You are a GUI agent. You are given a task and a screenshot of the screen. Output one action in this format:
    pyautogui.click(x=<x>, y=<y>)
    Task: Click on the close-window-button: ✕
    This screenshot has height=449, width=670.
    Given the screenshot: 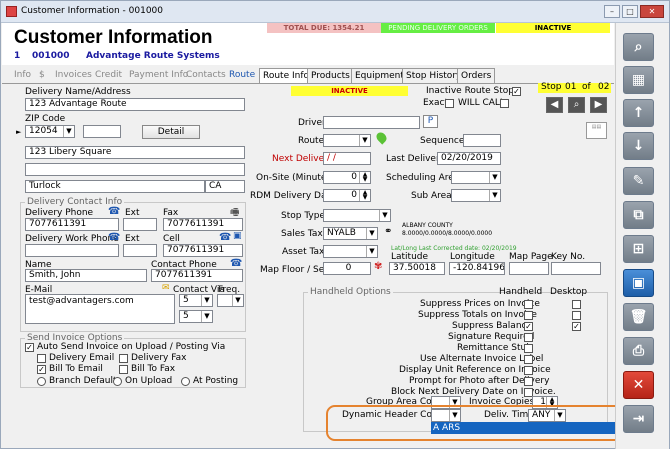 What is the action you would take?
    pyautogui.click(x=652, y=11)
    